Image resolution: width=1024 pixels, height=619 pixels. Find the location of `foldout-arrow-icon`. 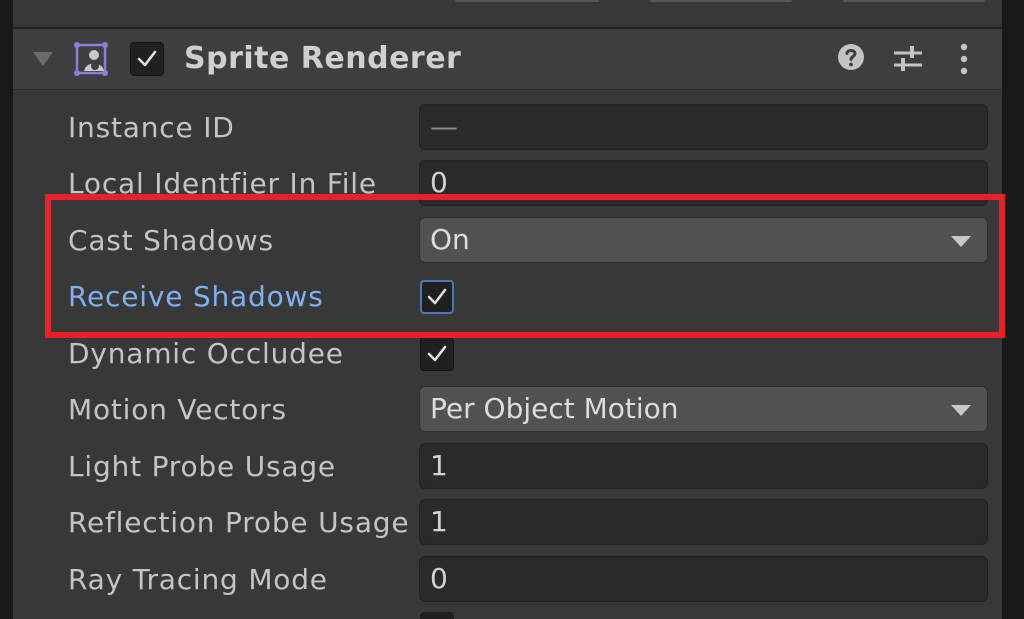

foldout-arrow-icon is located at coordinates (43, 59).